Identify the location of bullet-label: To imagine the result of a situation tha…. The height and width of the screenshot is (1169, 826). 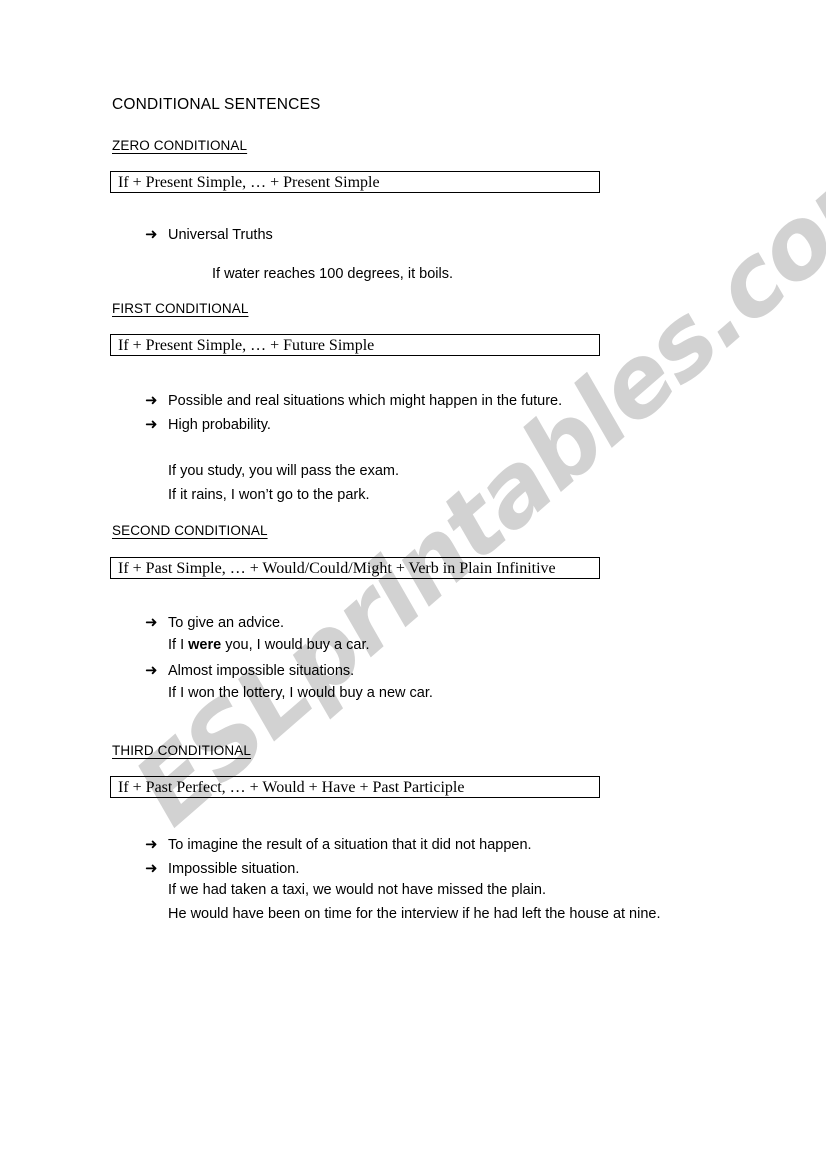
(350, 845).